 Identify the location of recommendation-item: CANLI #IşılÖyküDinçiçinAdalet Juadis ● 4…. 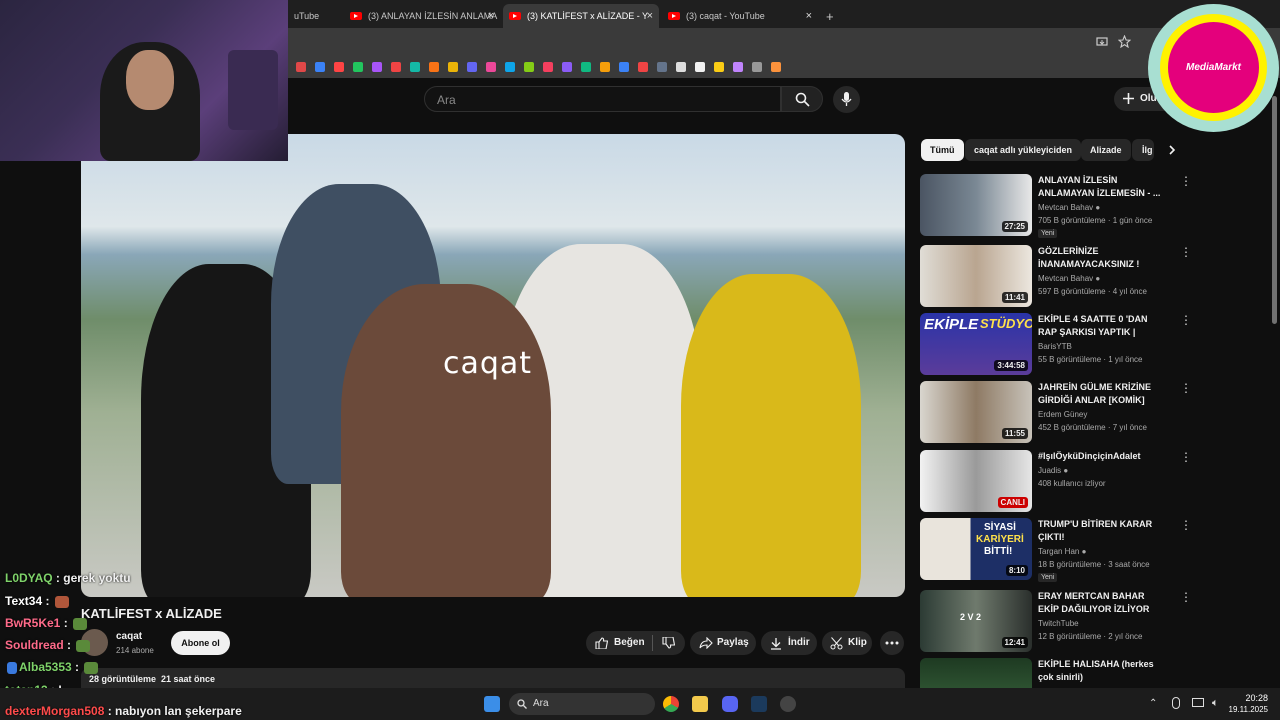
(1056, 482).